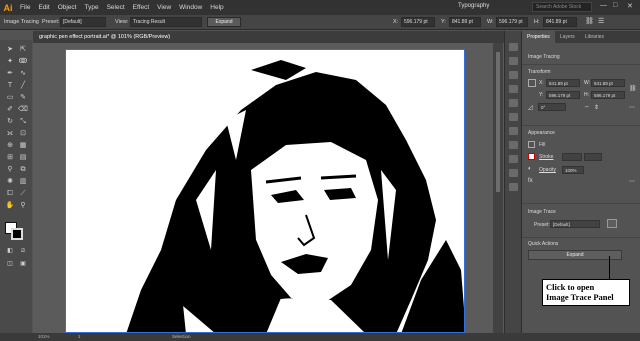 Image resolution: width=640 pixels, height=341 pixels. I want to click on view-select: Tracing Result, so click(166, 22).